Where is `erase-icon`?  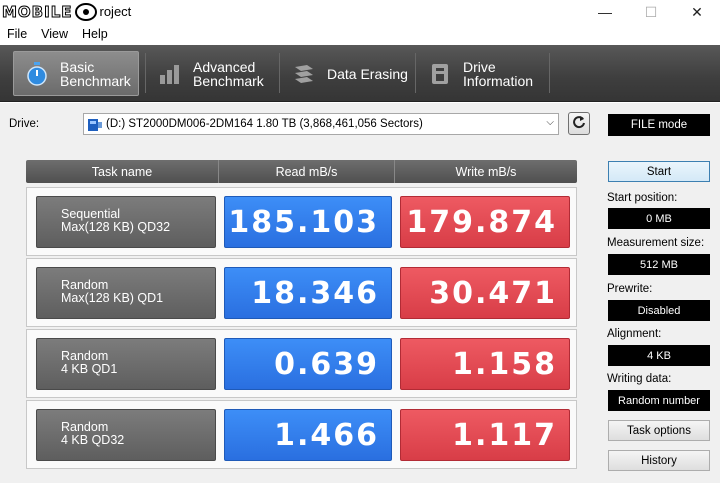 erase-icon is located at coordinates (304, 74).